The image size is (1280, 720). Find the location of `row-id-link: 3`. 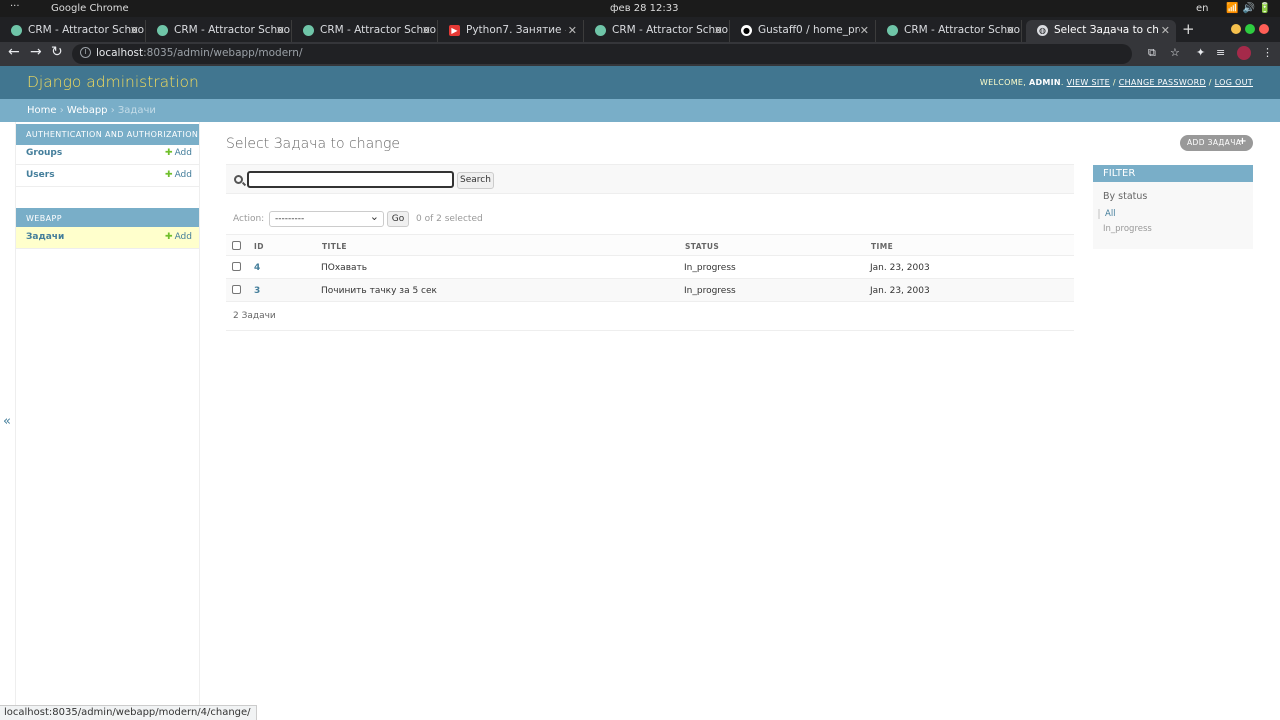

row-id-link: 3 is located at coordinates (257, 291).